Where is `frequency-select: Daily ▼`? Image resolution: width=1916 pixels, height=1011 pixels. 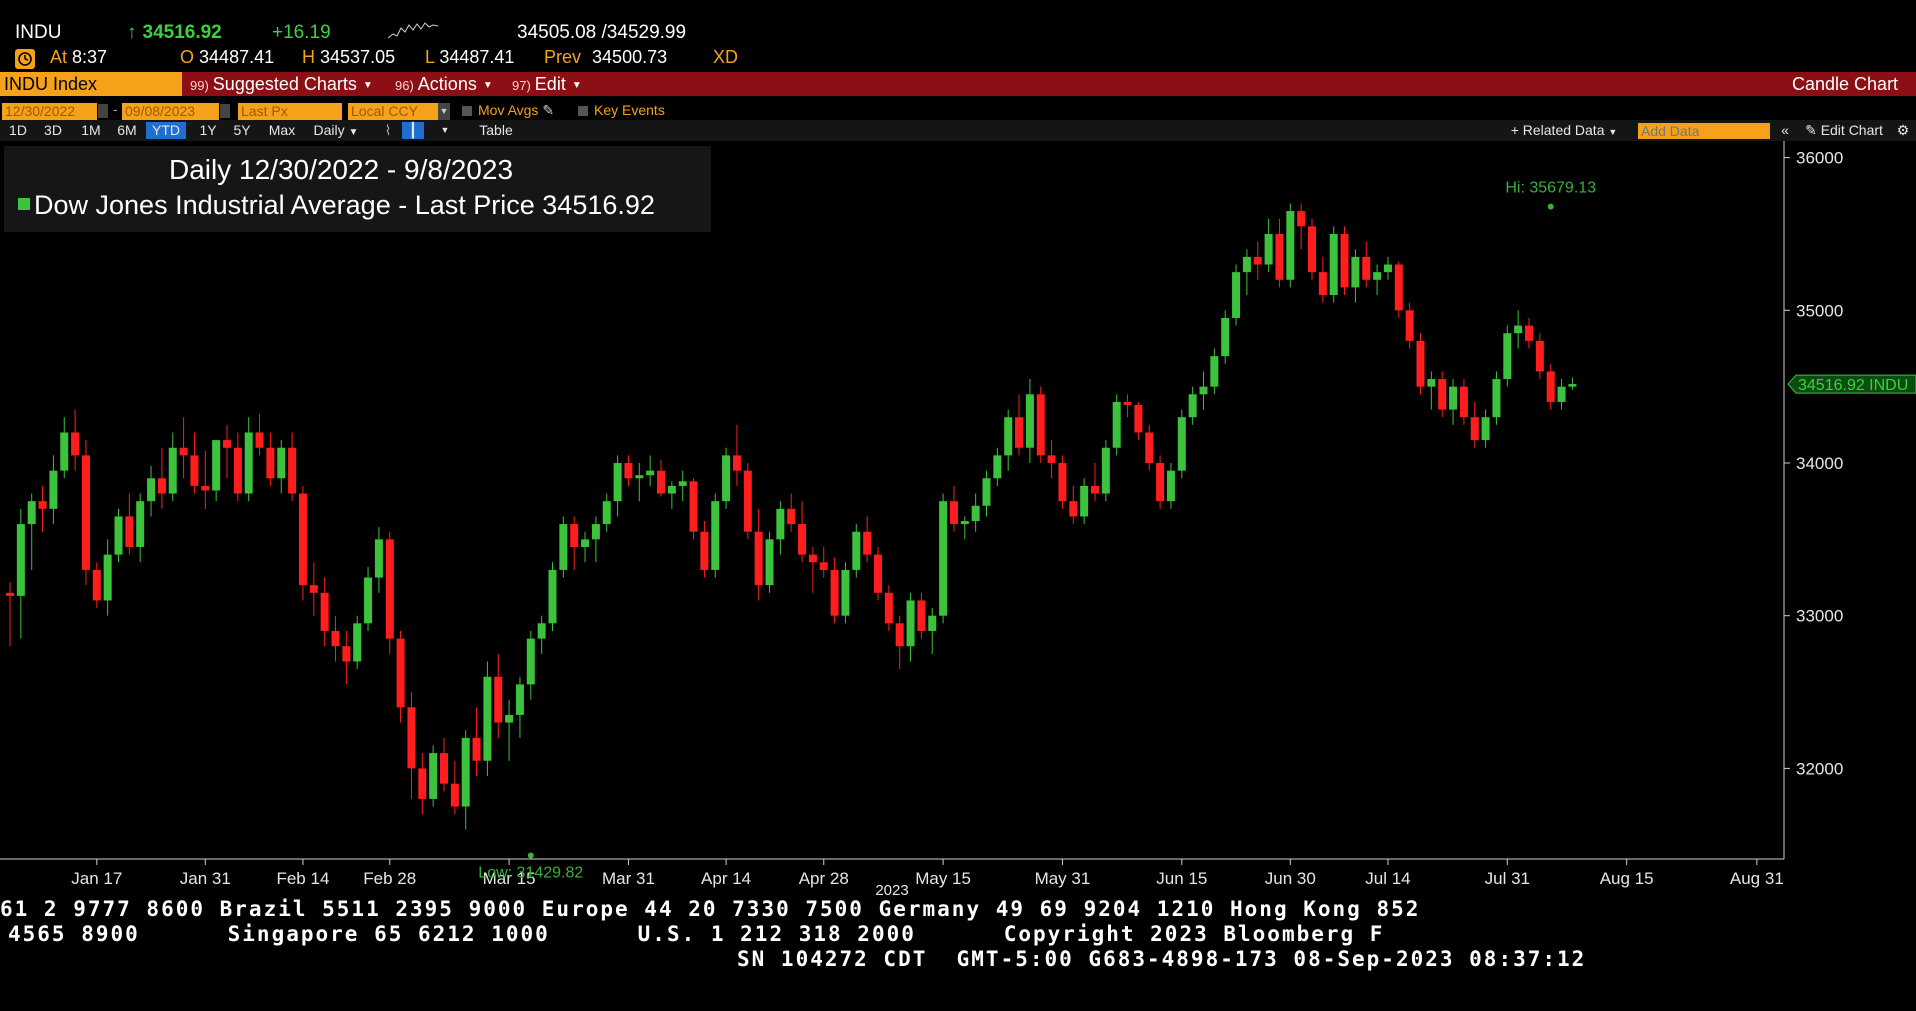
frequency-select: Daily ▼ is located at coordinates (336, 130).